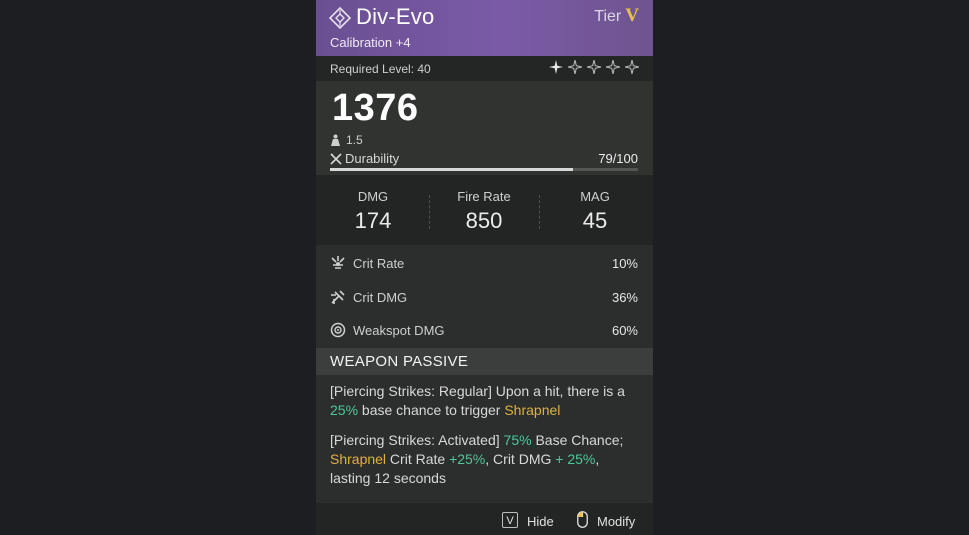 Image resolution: width=969 pixels, height=535 pixels. I want to click on weight-row: 1.5, so click(346, 140).